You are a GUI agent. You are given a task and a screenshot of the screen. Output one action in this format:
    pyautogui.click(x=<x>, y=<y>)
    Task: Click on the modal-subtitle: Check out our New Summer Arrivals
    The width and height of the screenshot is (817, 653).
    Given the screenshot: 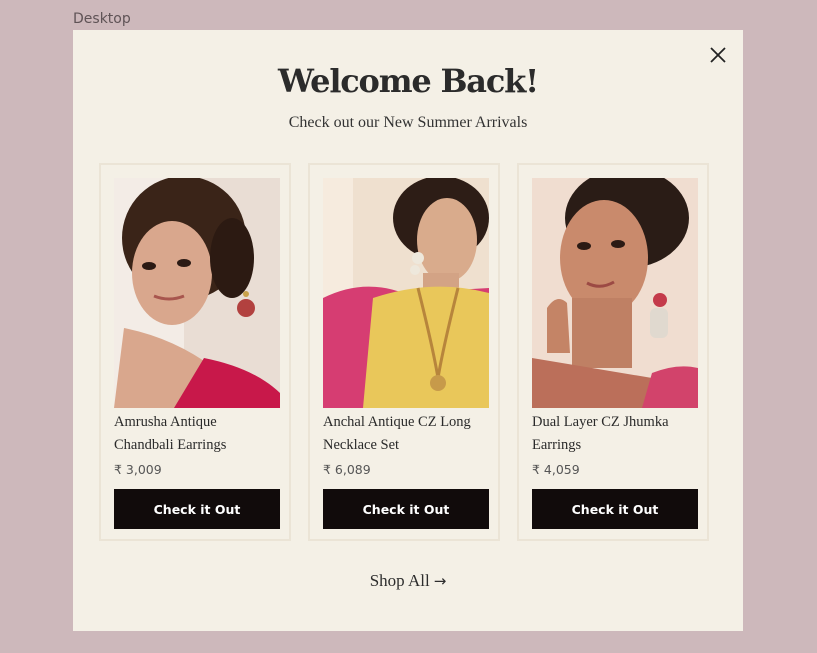 What is the action you would take?
    pyautogui.click(x=408, y=122)
    